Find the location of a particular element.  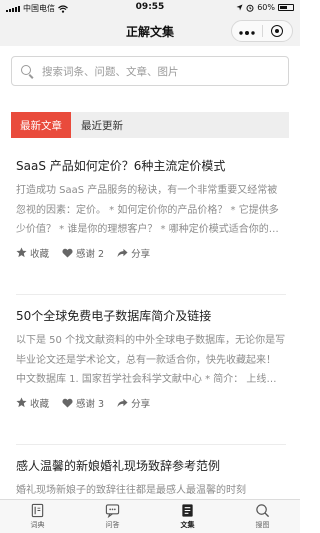

search-box: 搜索词条、问题、文章、图片 is located at coordinates (150, 71).